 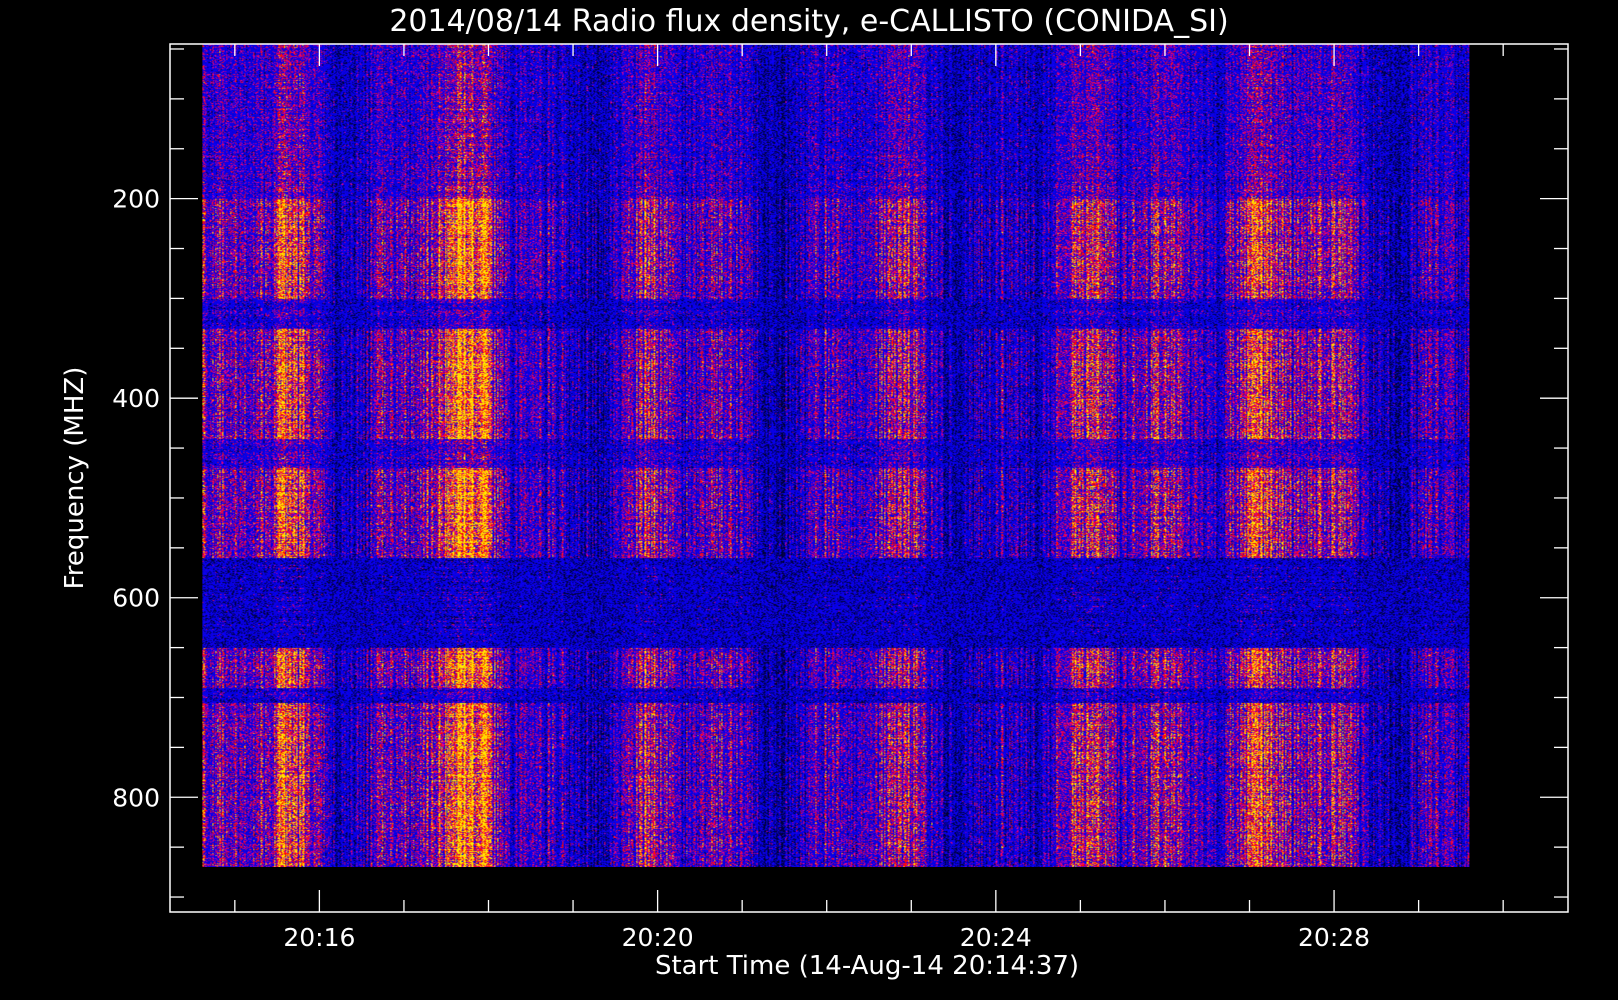 What do you see at coordinates (136, 598) in the screenshot?
I see `y-tick-label: 600` at bounding box center [136, 598].